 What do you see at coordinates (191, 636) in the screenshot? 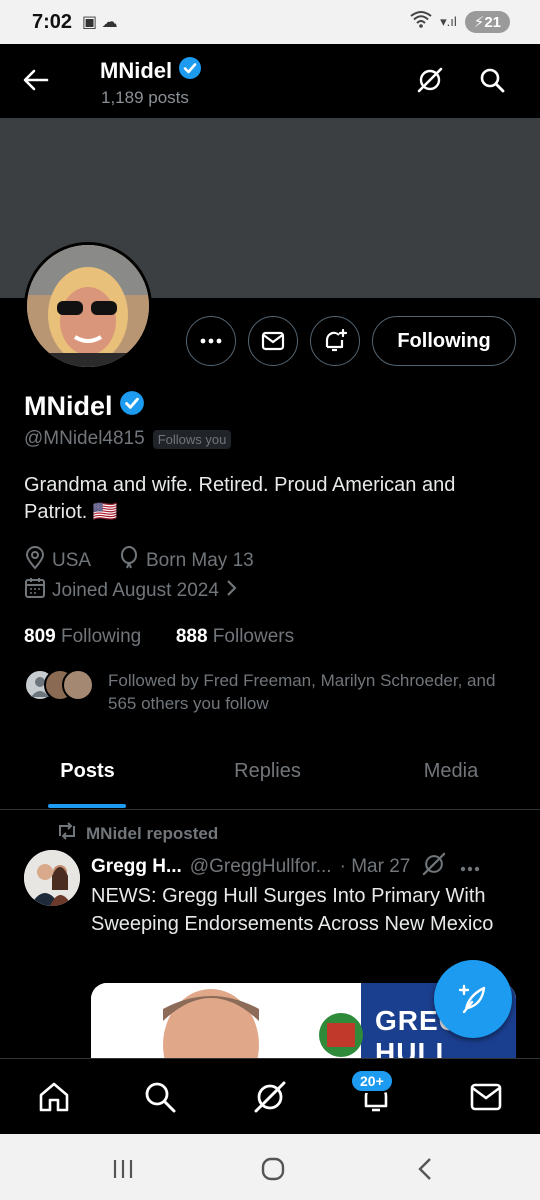
I see `followers-count: 888` at bounding box center [191, 636].